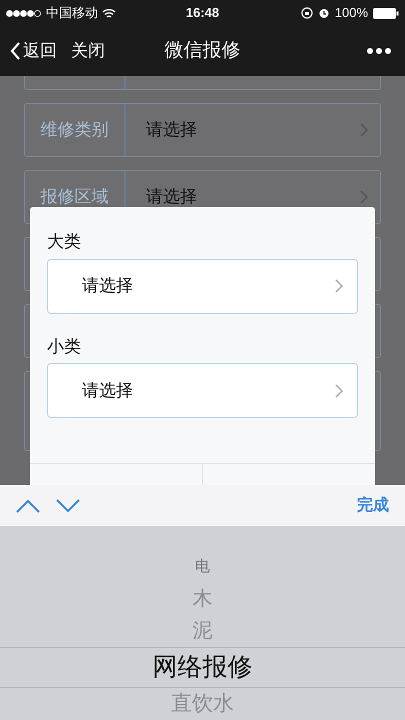 Image resolution: width=405 pixels, height=720 pixels. Describe the element at coordinates (202, 704) in the screenshot. I see `picker-item: 直饮水` at that location.